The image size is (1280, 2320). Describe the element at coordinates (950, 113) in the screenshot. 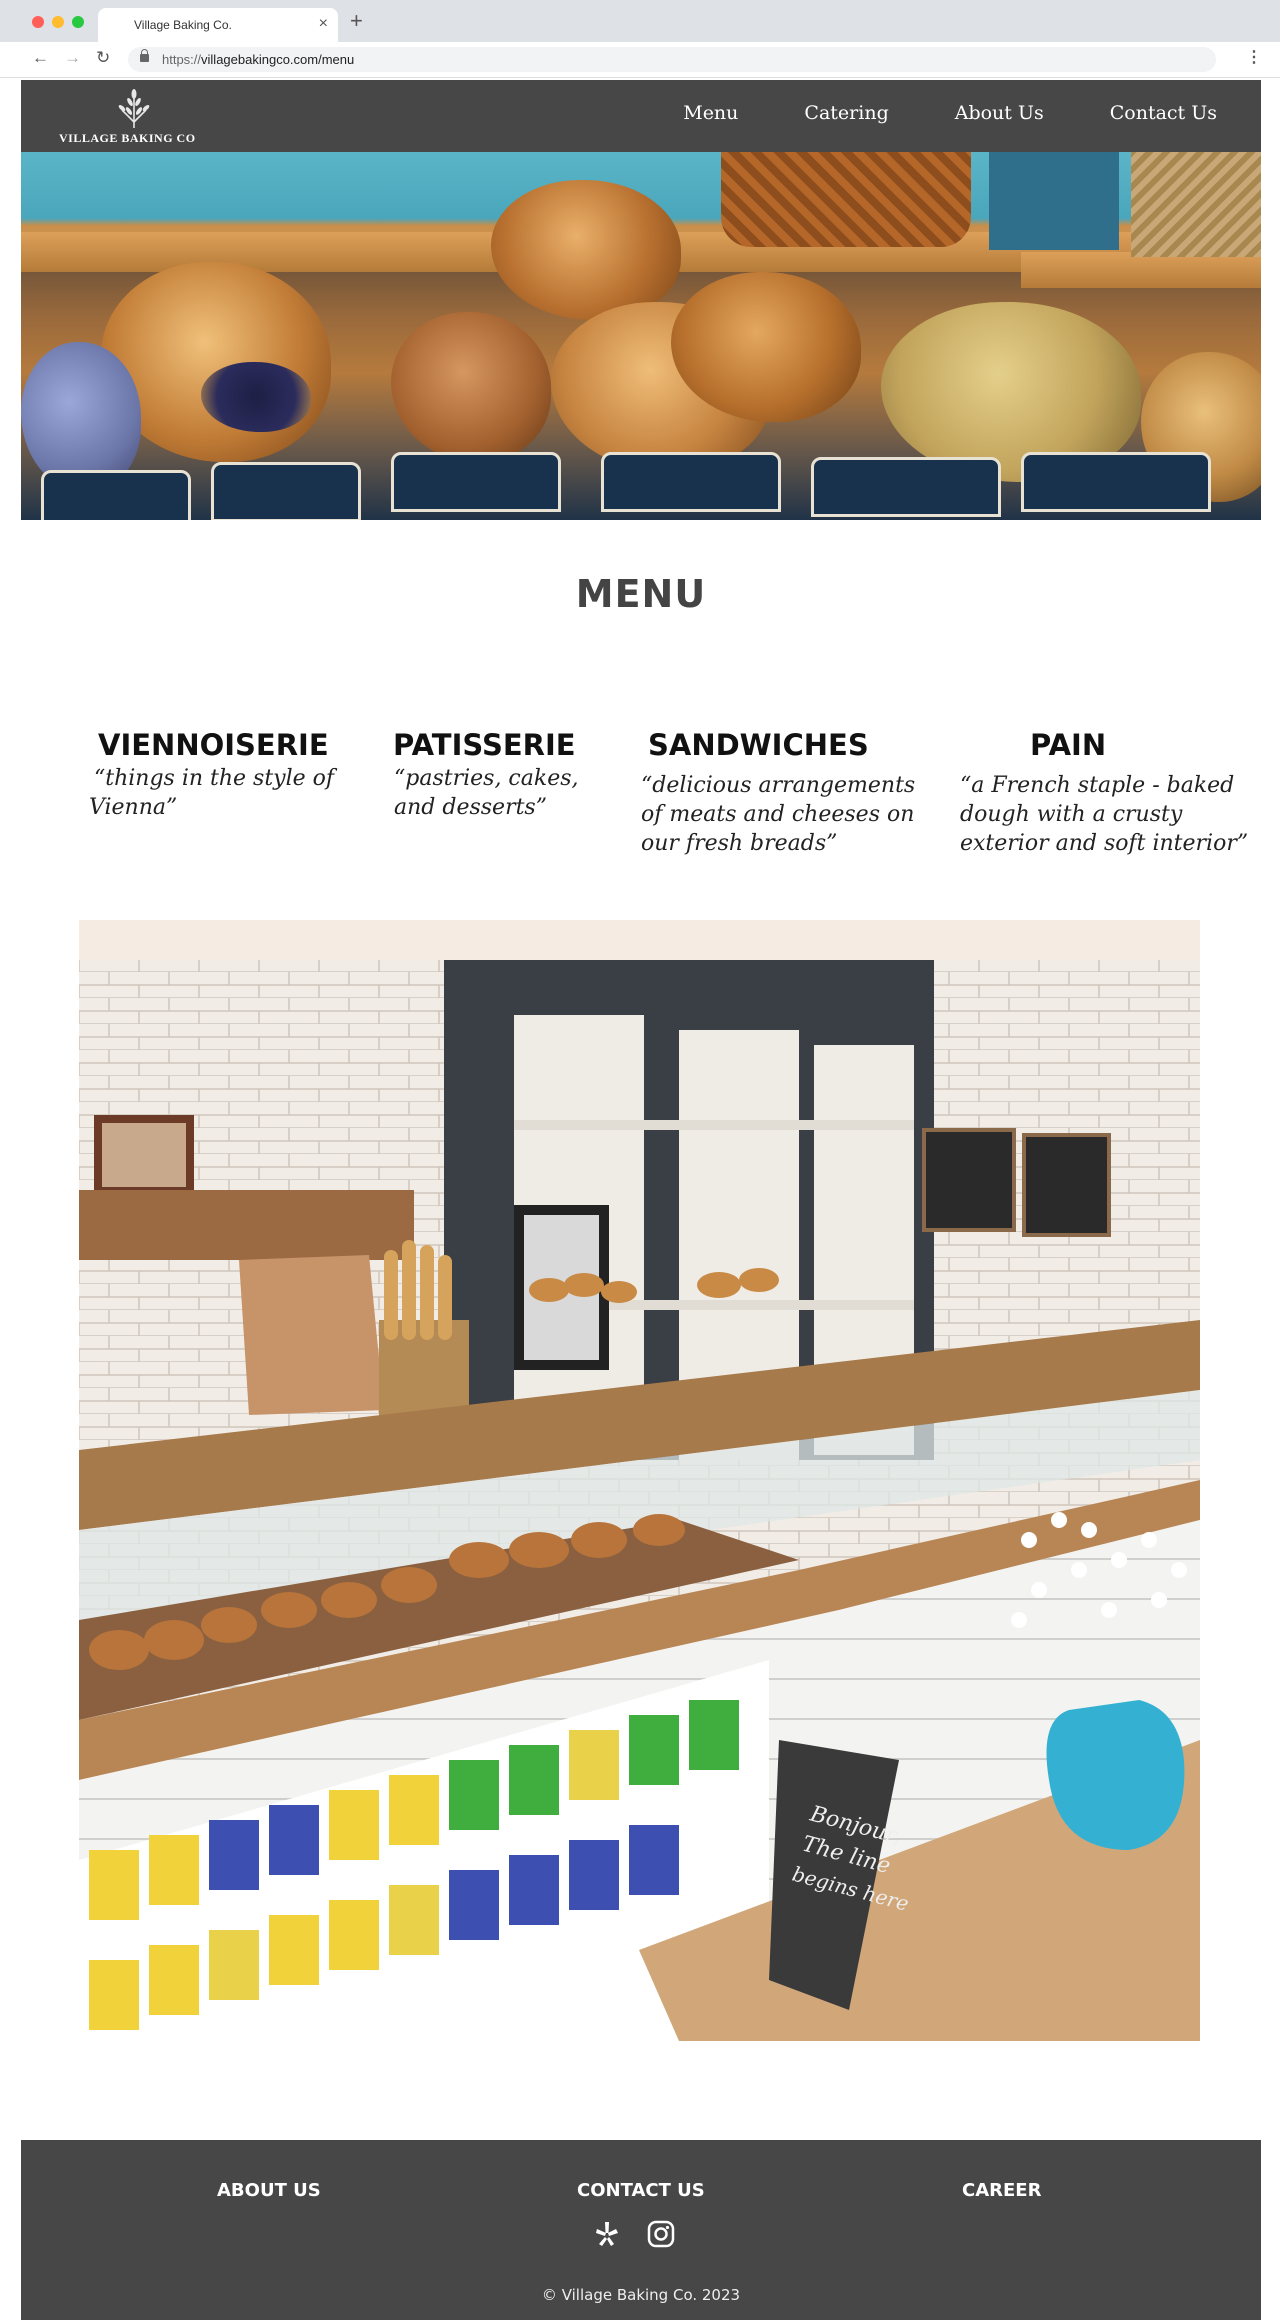

I see `main-nav: Menu Catering About Us Contact Us` at that location.